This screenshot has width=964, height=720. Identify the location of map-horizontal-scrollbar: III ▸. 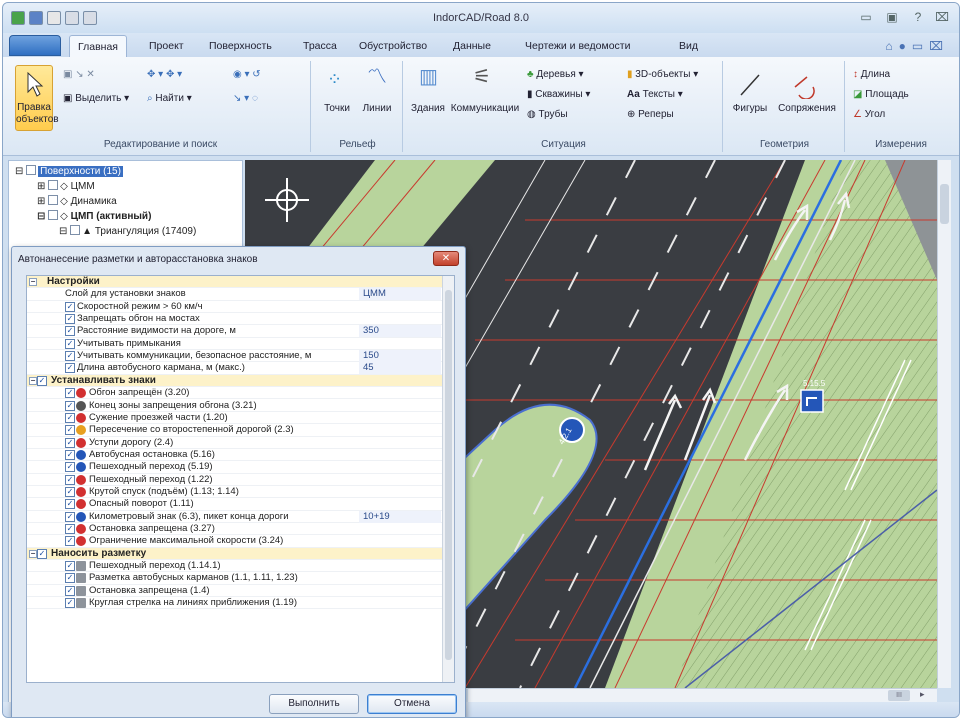
(702, 695).